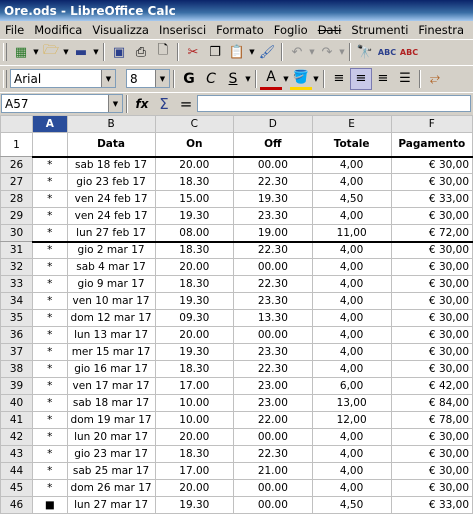 This screenshot has height=516, width=473. What do you see at coordinates (17, 267) in the screenshot?
I see `row-header: 32` at bounding box center [17, 267].